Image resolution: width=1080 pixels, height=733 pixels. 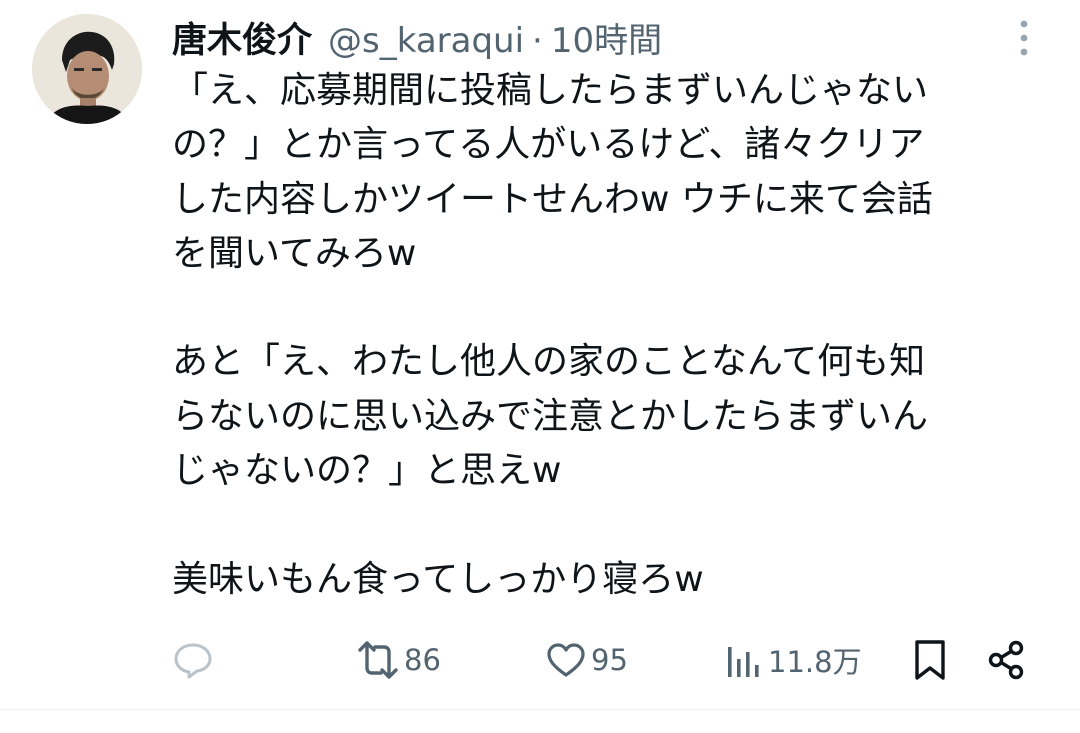 I want to click on share-icon, so click(x=1006, y=660).